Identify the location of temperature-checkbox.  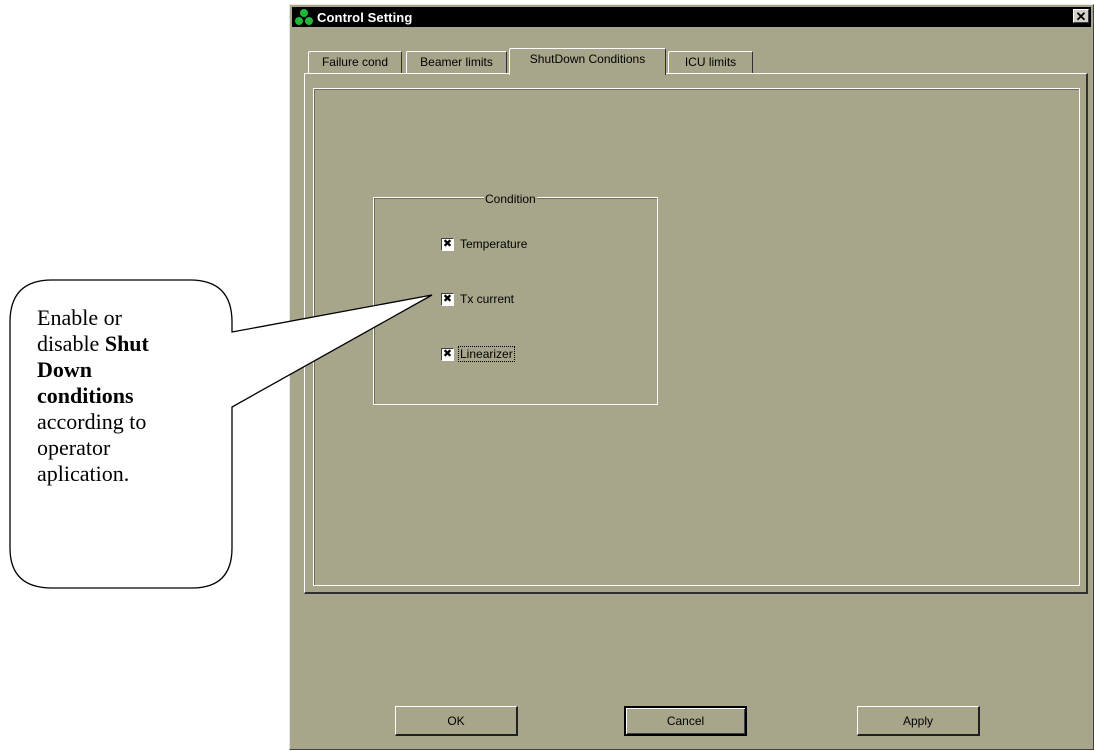
(447, 244).